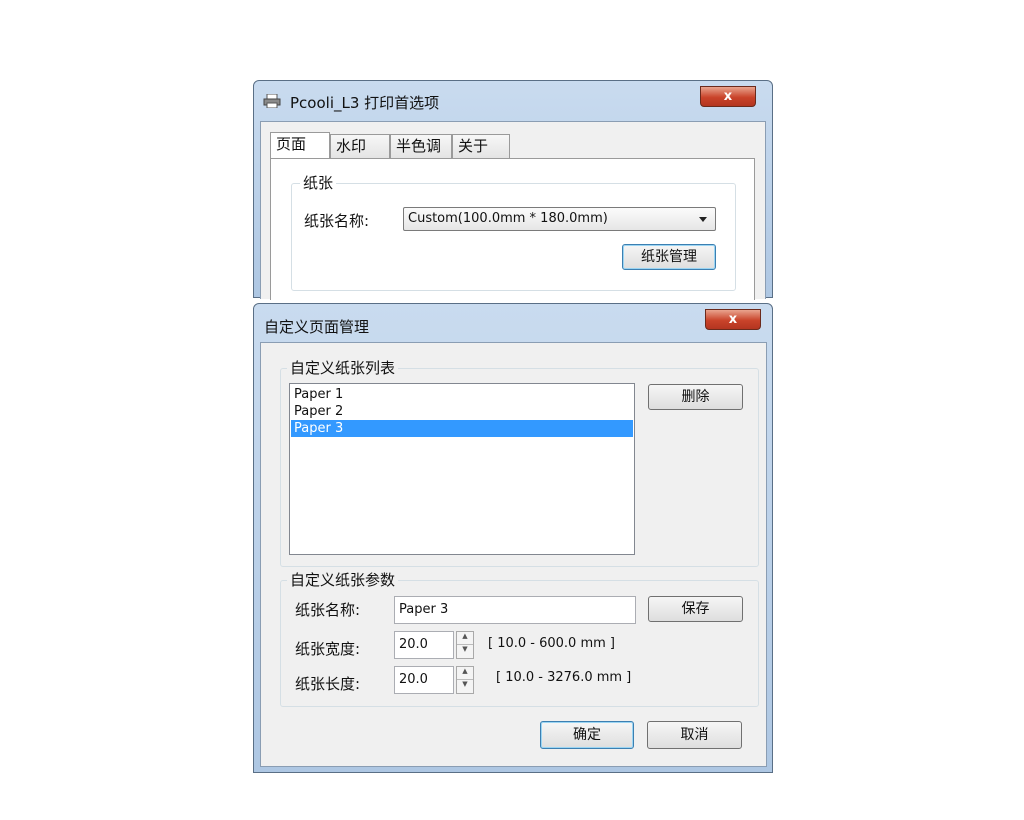 This screenshot has height=820, width=1024. What do you see at coordinates (703, 219) in the screenshot?
I see `chevron-down-icon` at bounding box center [703, 219].